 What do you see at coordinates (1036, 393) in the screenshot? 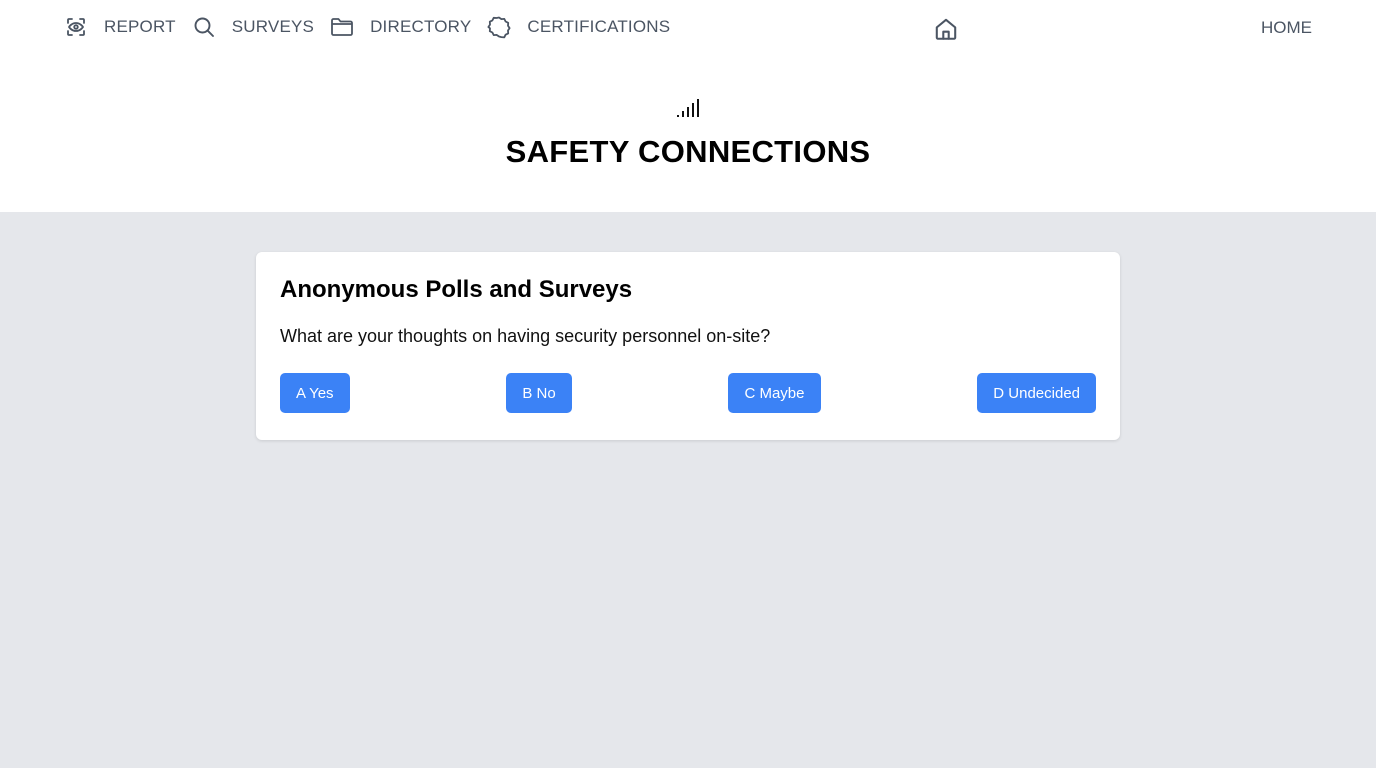
I see `option-d-button: D Undecided` at bounding box center [1036, 393].